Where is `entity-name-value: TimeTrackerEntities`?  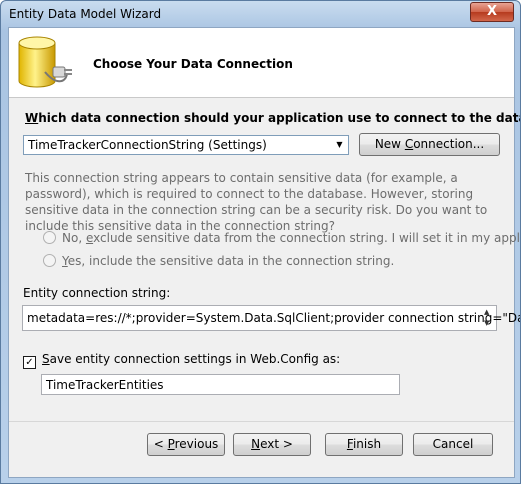
entity-name-value: TimeTrackerEntities is located at coordinates (105, 385).